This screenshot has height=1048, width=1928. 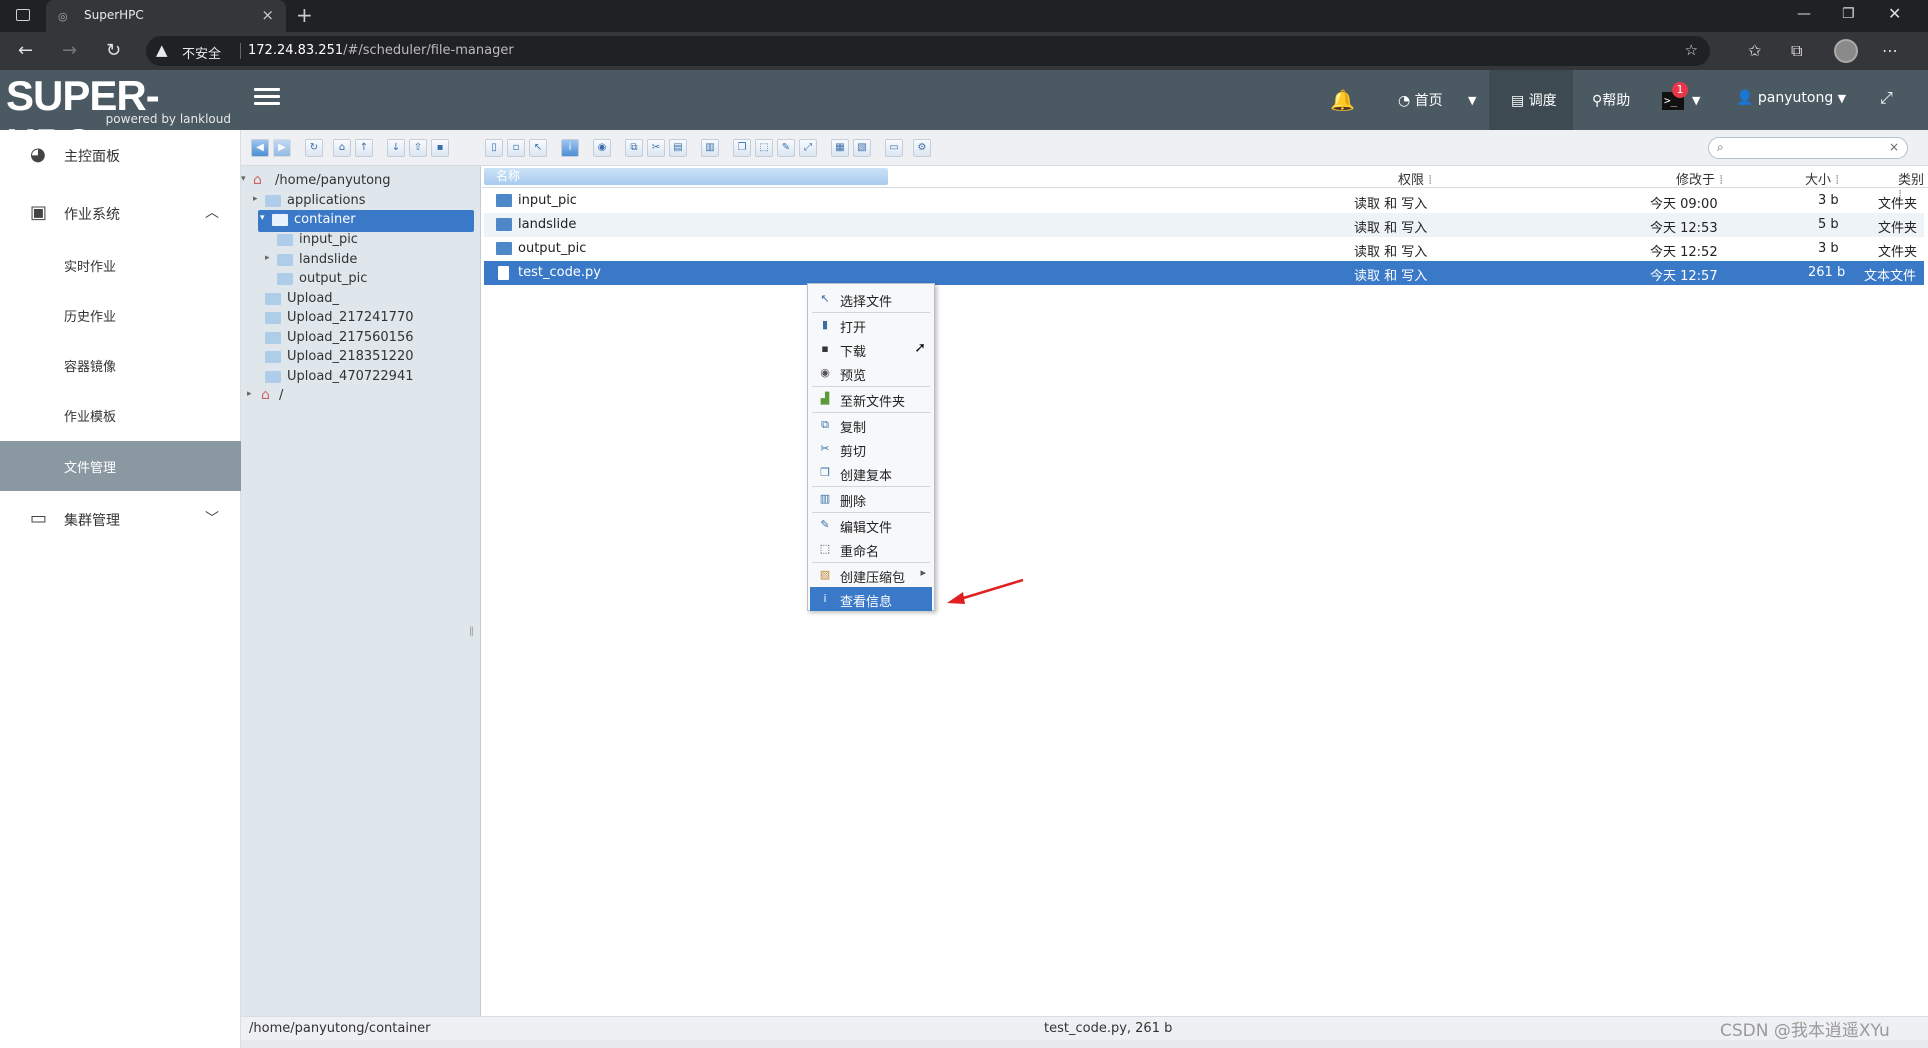 I want to click on home-dropdown-icon: ▼, so click(x=1472, y=100).